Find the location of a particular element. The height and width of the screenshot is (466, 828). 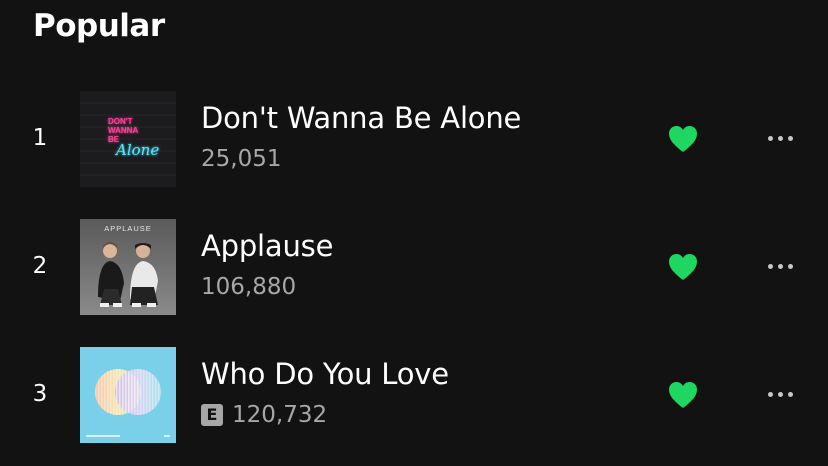

play-count: 25,051 is located at coordinates (241, 159).